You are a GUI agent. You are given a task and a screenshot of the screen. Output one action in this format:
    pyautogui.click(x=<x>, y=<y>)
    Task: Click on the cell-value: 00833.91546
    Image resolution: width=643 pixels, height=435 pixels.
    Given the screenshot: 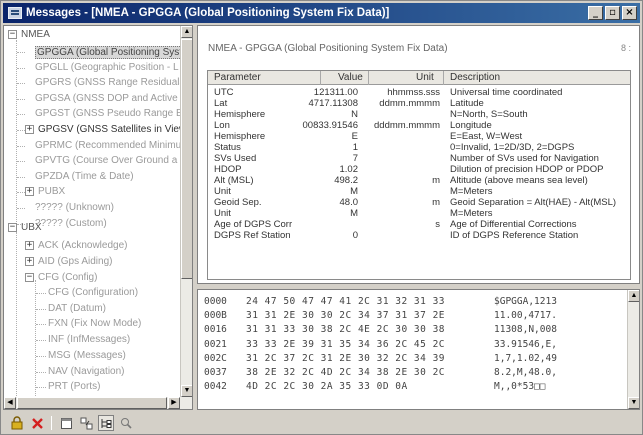 What is the action you would take?
    pyautogui.click(x=330, y=125)
    